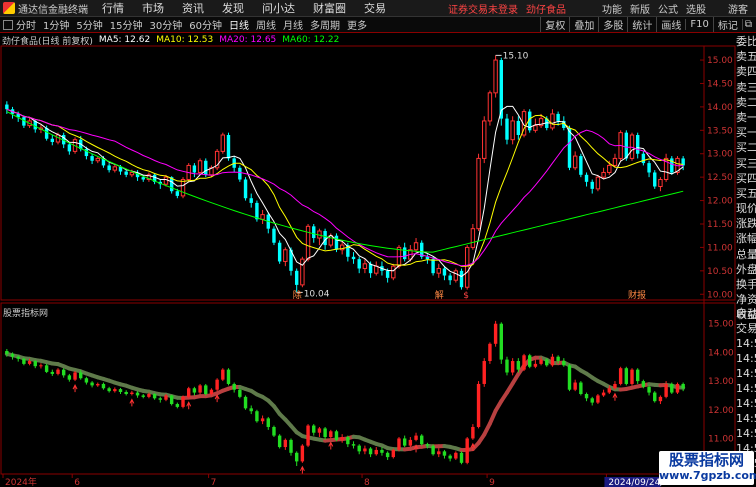 The width and height of the screenshot is (756, 487). What do you see at coordinates (439, 295) in the screenshot?
I see `event-marker: 解` at bounding box center [439, 295].